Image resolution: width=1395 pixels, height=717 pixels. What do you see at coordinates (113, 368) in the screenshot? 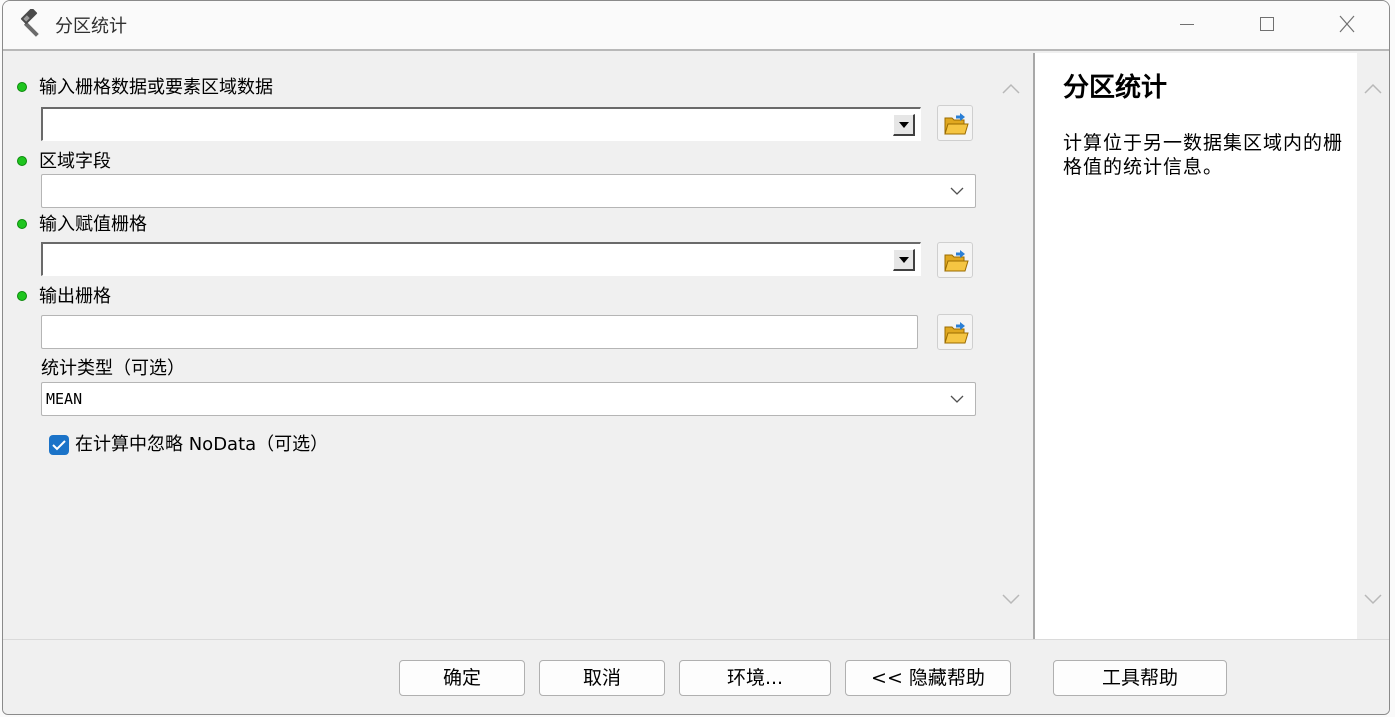
I see `statistics-type-label: 统计类型（可选）` at bounding box center [113, 368].